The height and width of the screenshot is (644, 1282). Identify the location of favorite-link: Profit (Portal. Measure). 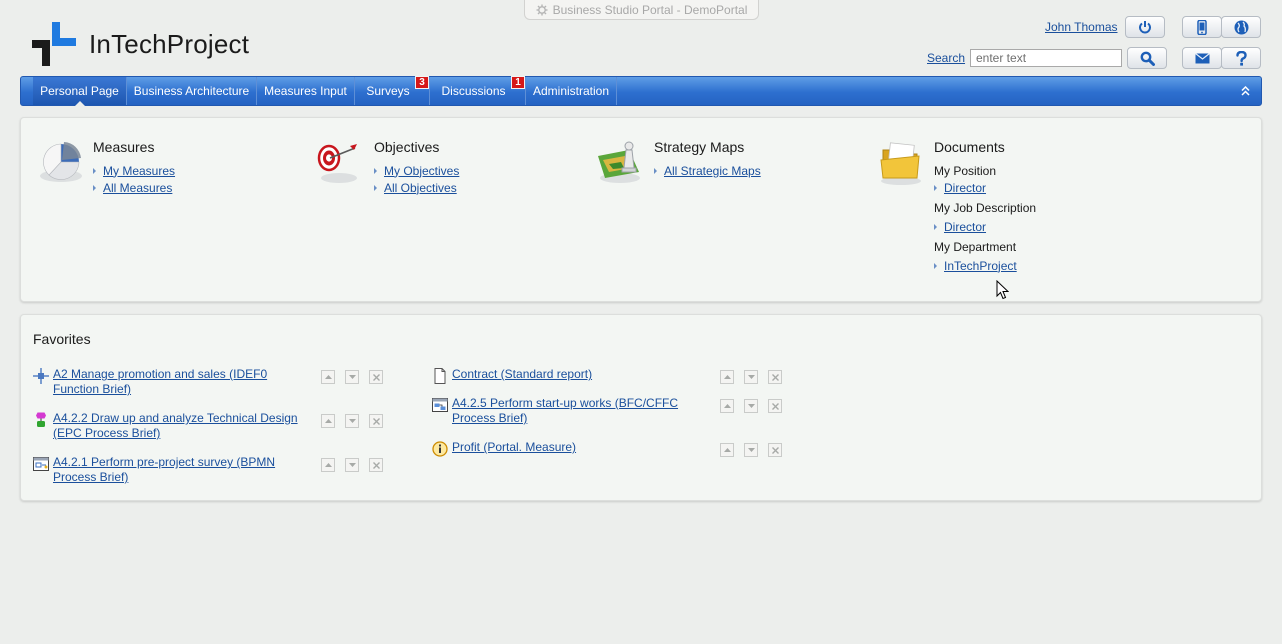
(581, 447).